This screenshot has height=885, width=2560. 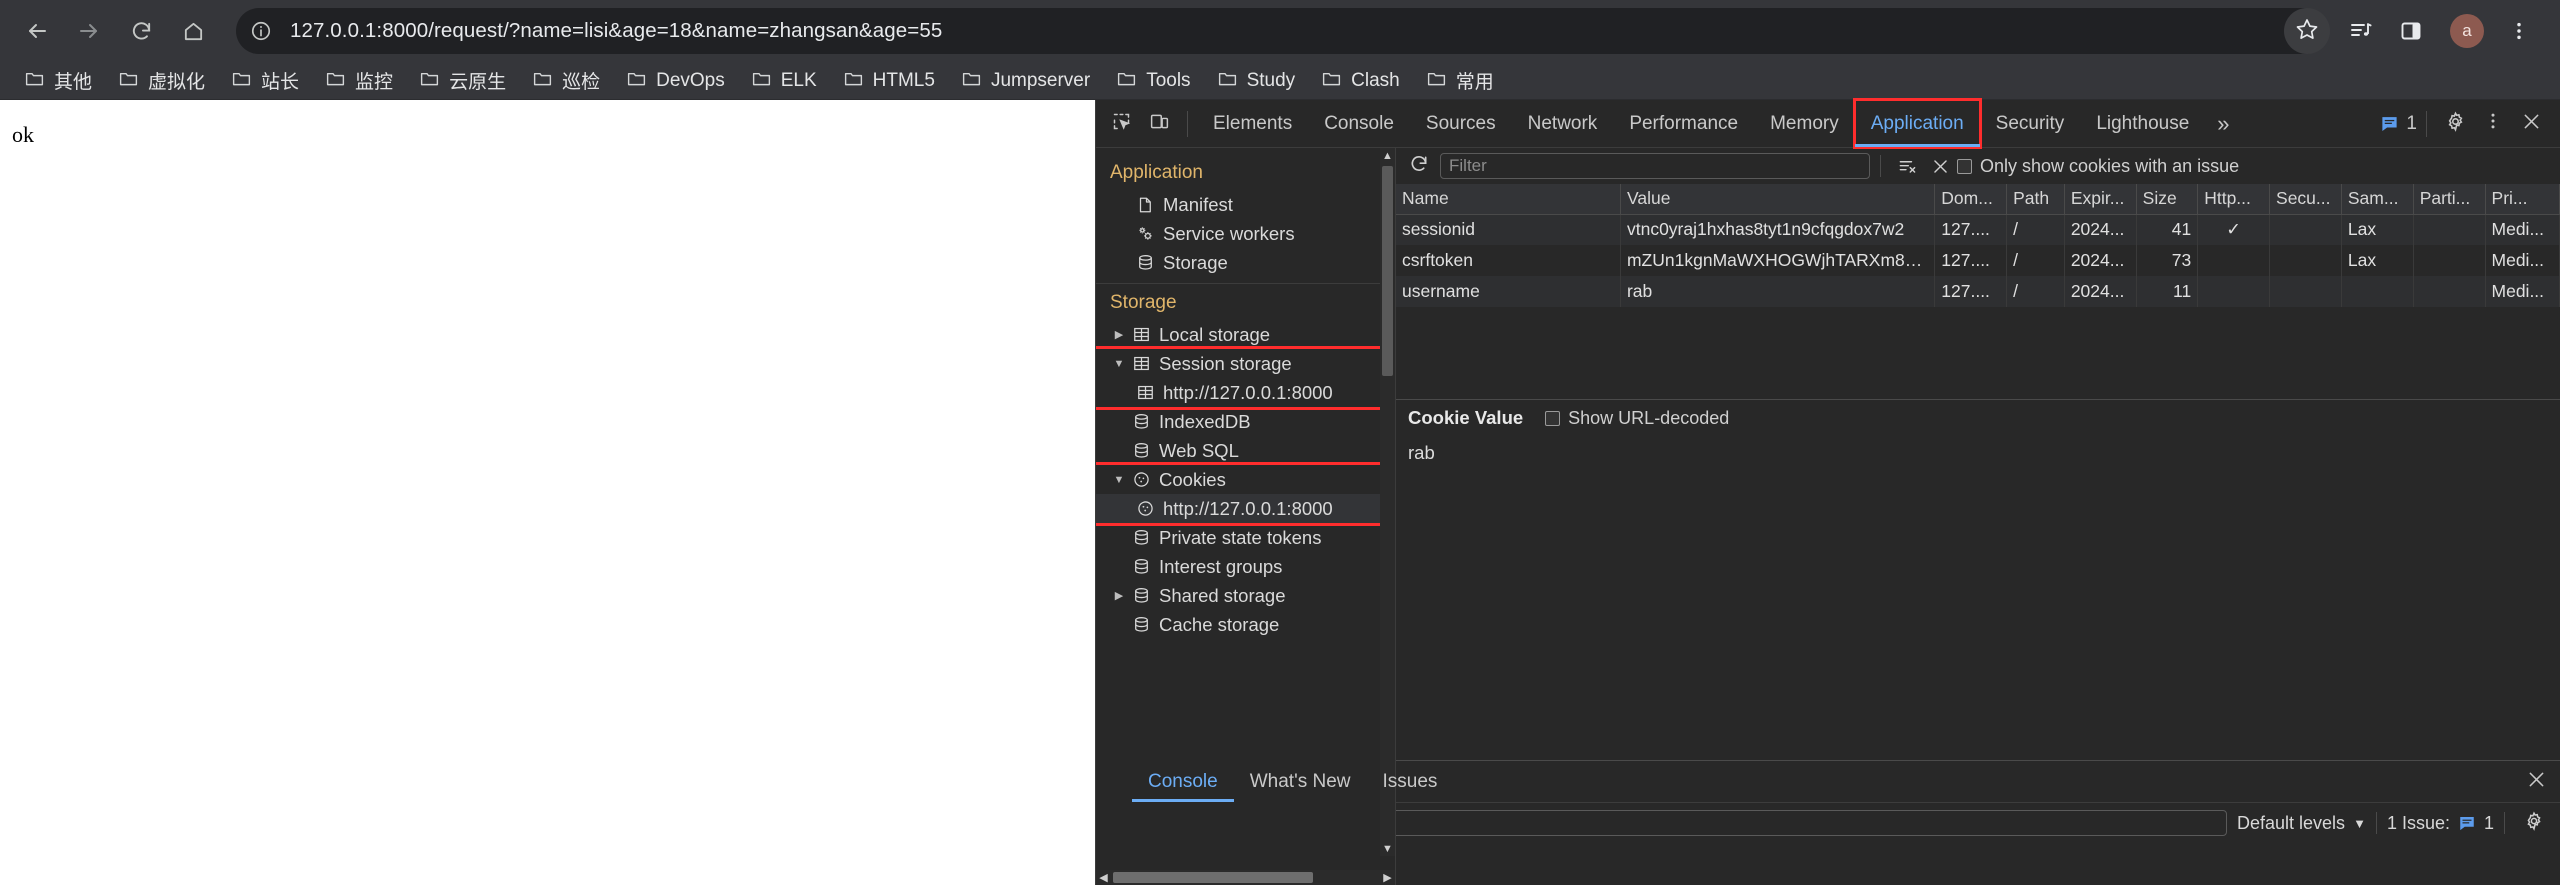 What do you see at coordinates (1213, 877) in the screenshot?
I see `sidebar-hscroll-thumb` at bounding box center [1213, 877].